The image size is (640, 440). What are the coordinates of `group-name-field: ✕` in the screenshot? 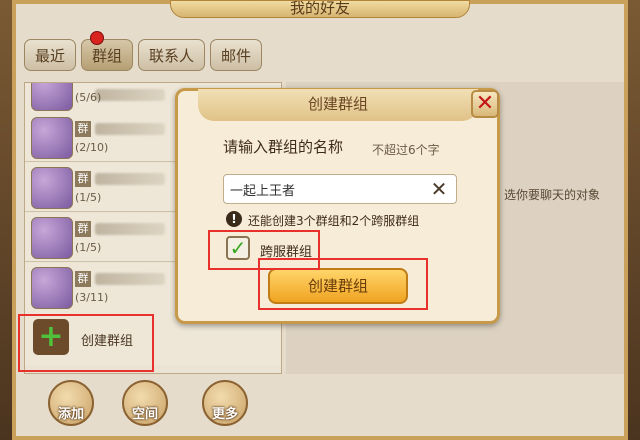 It's located at (340, 189).